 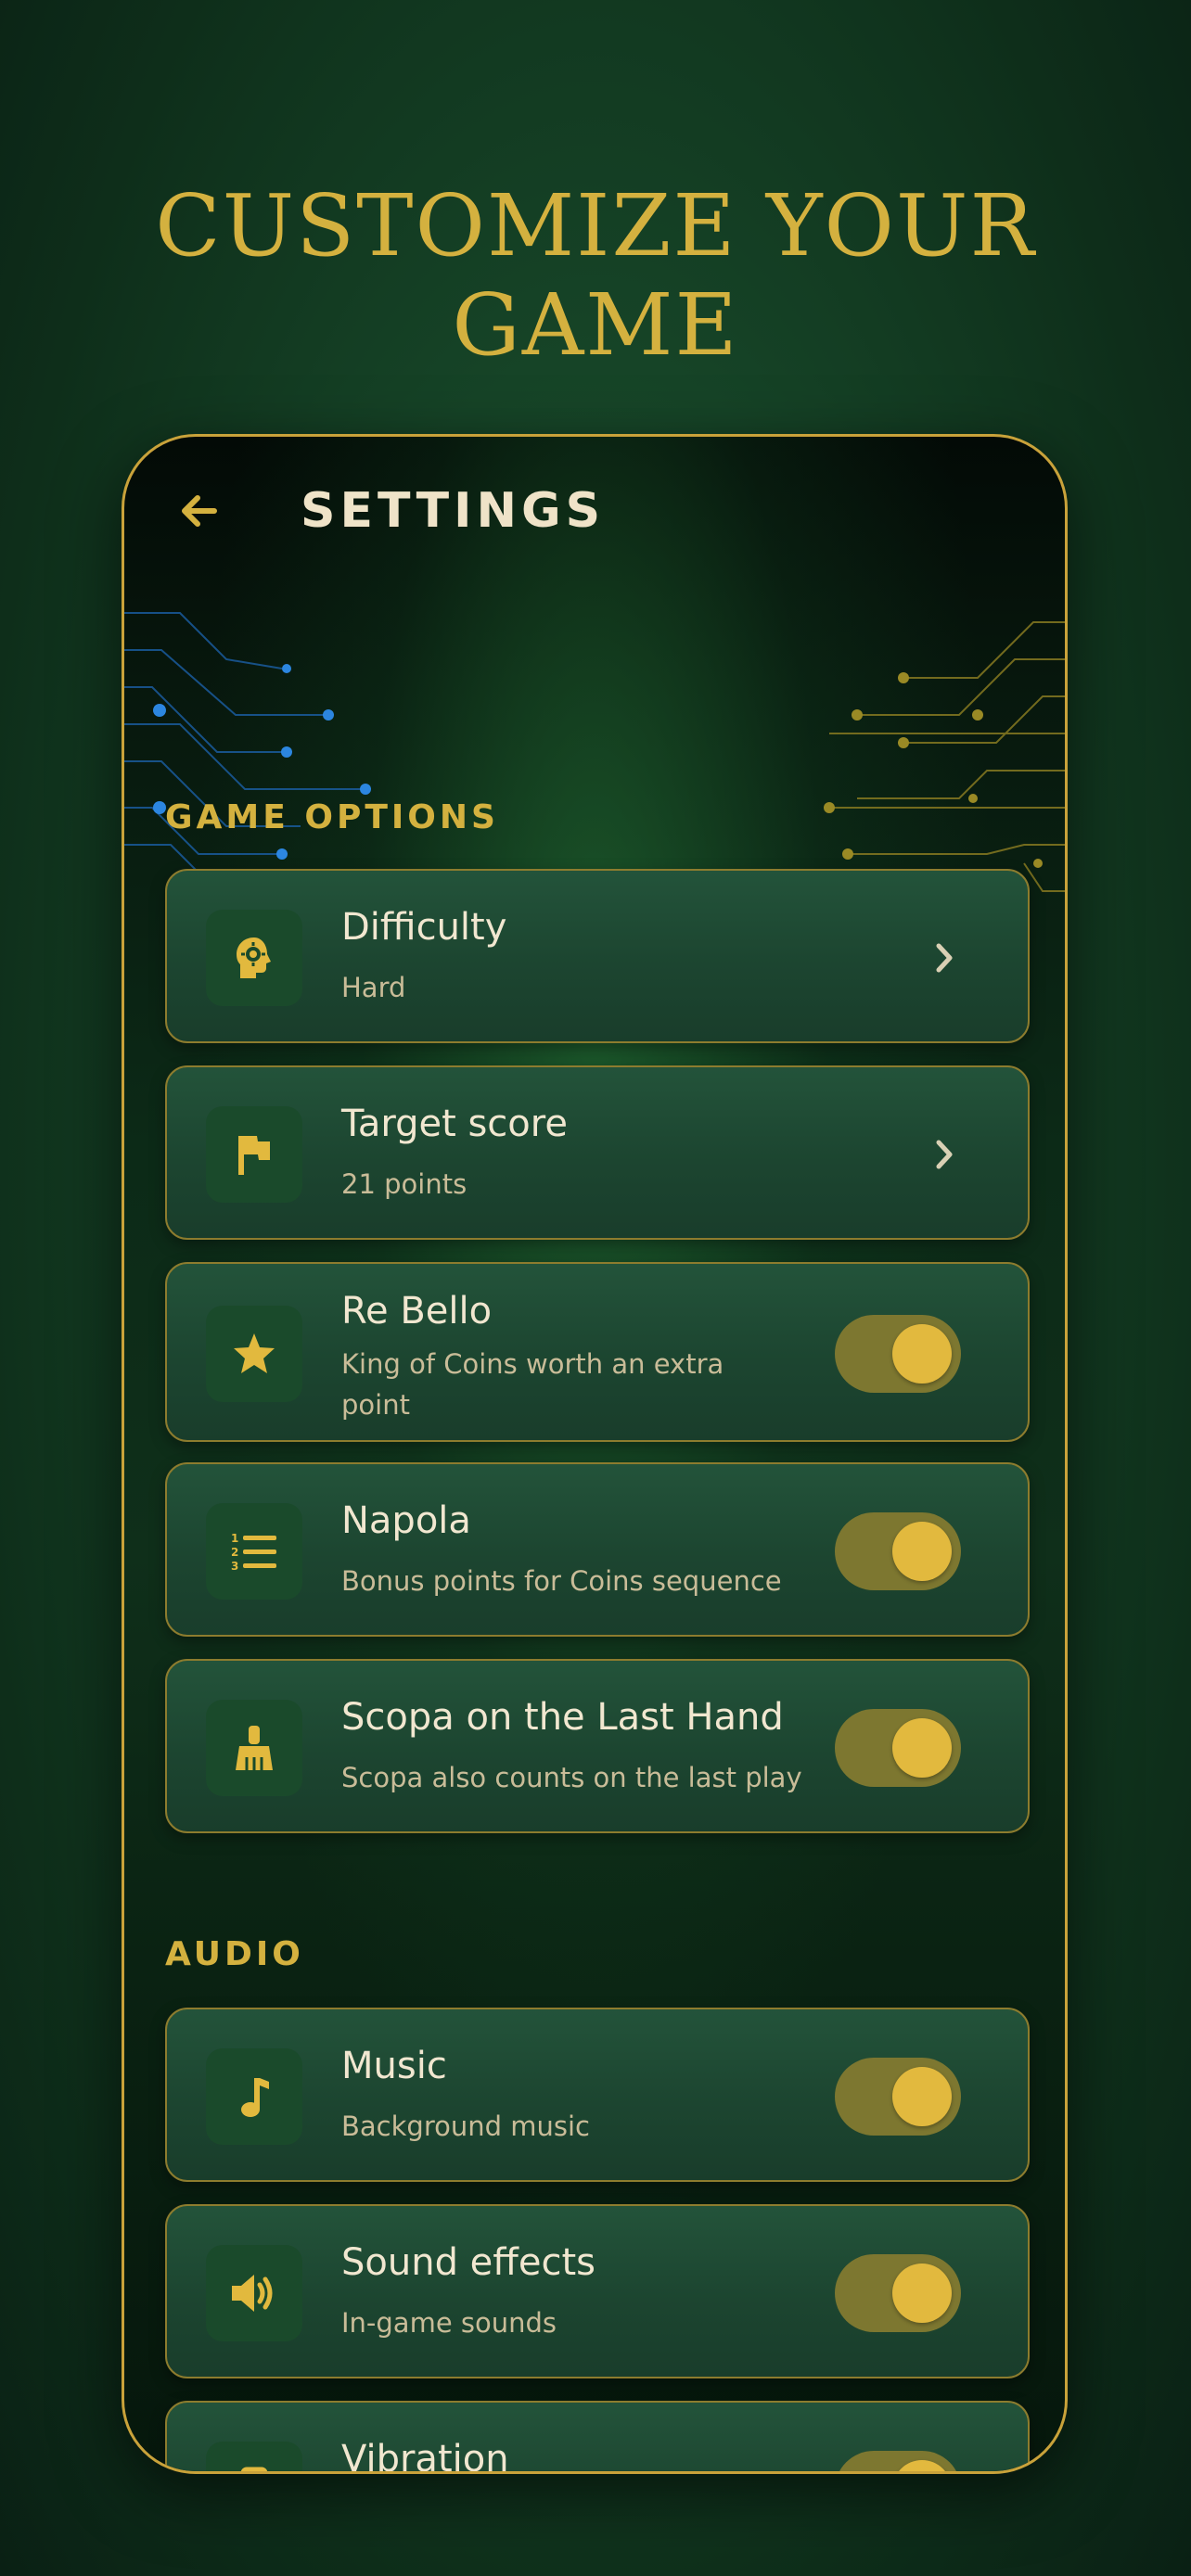 I want to click on scopa-last-hand-toggle, so click(x=898, y=1748).